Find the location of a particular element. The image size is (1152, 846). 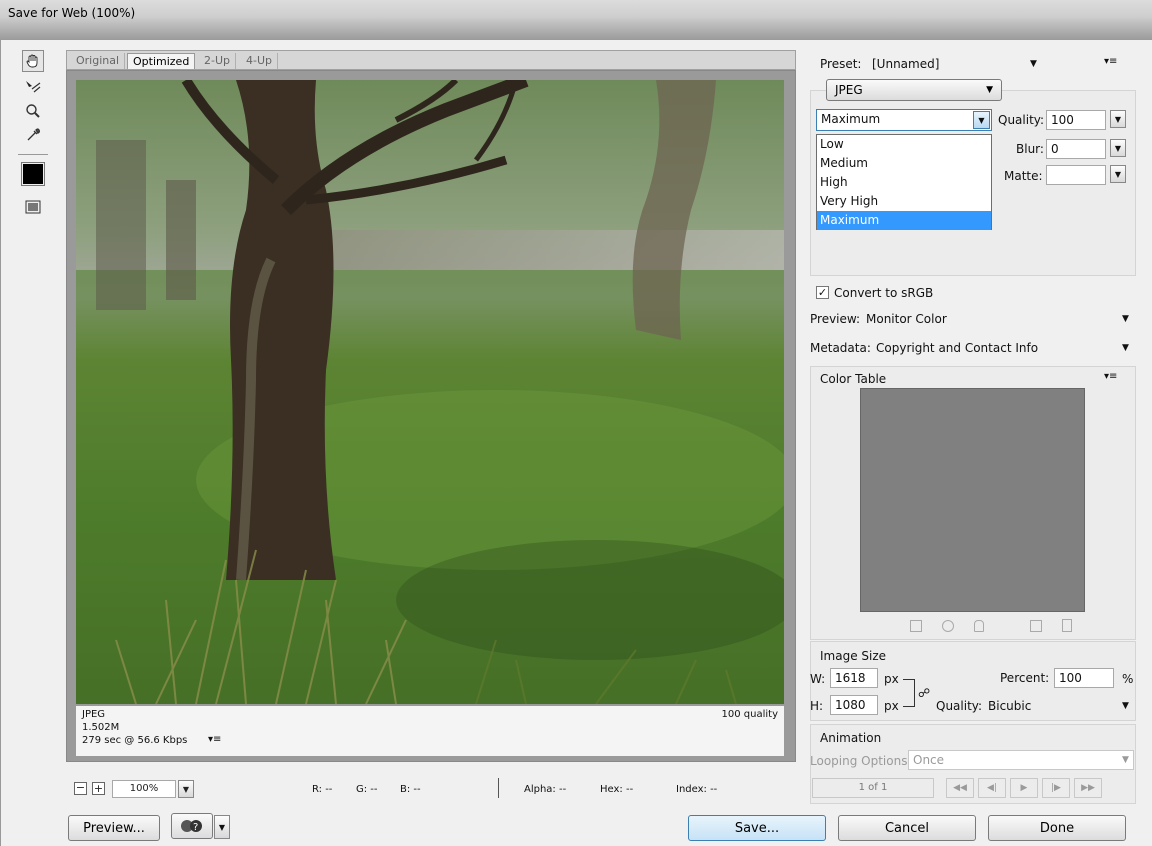

first-frame-icon: ◀◀ is located at coordinates (960, 788).